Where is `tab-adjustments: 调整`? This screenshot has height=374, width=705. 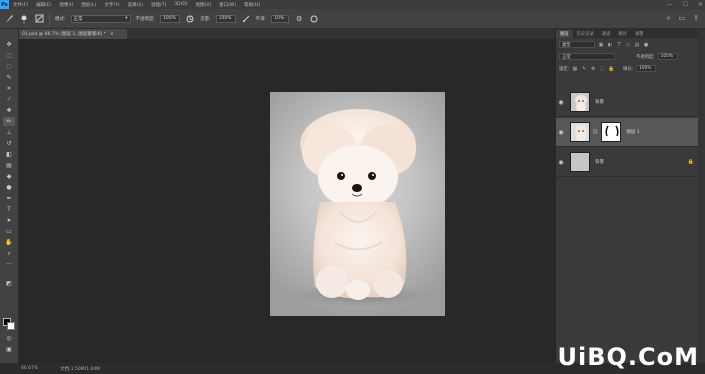
tab-adjustments: 调整 is located at coordinates (639, 34).